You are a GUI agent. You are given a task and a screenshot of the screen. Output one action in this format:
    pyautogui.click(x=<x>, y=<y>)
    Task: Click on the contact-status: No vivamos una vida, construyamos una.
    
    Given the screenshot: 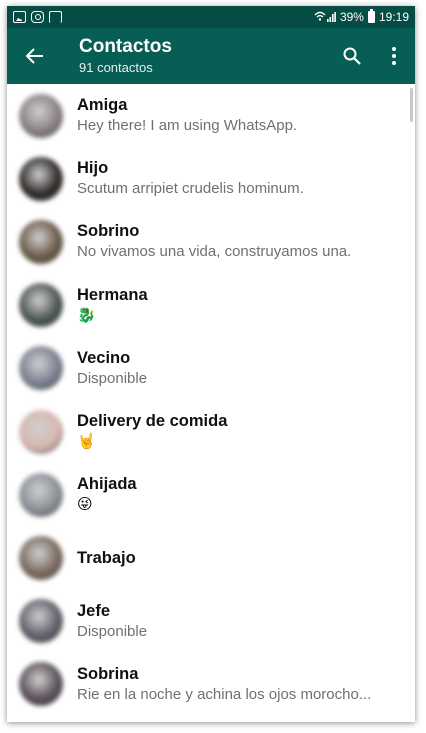 What is the action you would take?
    pyautogui.click(x=214, y=252)
    